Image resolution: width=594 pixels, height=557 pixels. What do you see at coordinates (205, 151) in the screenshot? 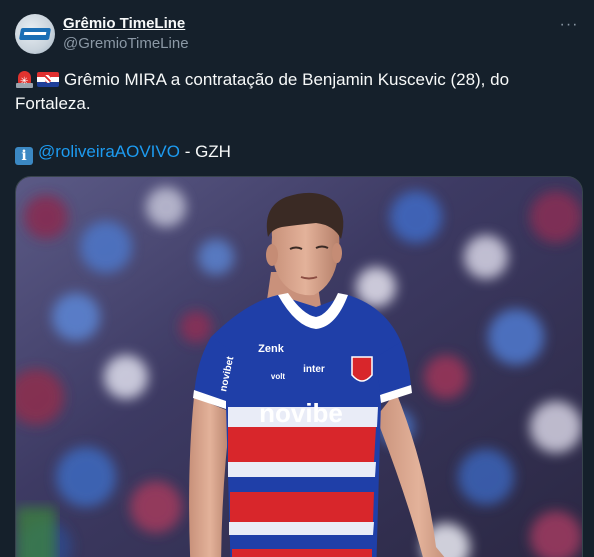
I see `source-suffix: - GZH` at bounding box center [205, 151].